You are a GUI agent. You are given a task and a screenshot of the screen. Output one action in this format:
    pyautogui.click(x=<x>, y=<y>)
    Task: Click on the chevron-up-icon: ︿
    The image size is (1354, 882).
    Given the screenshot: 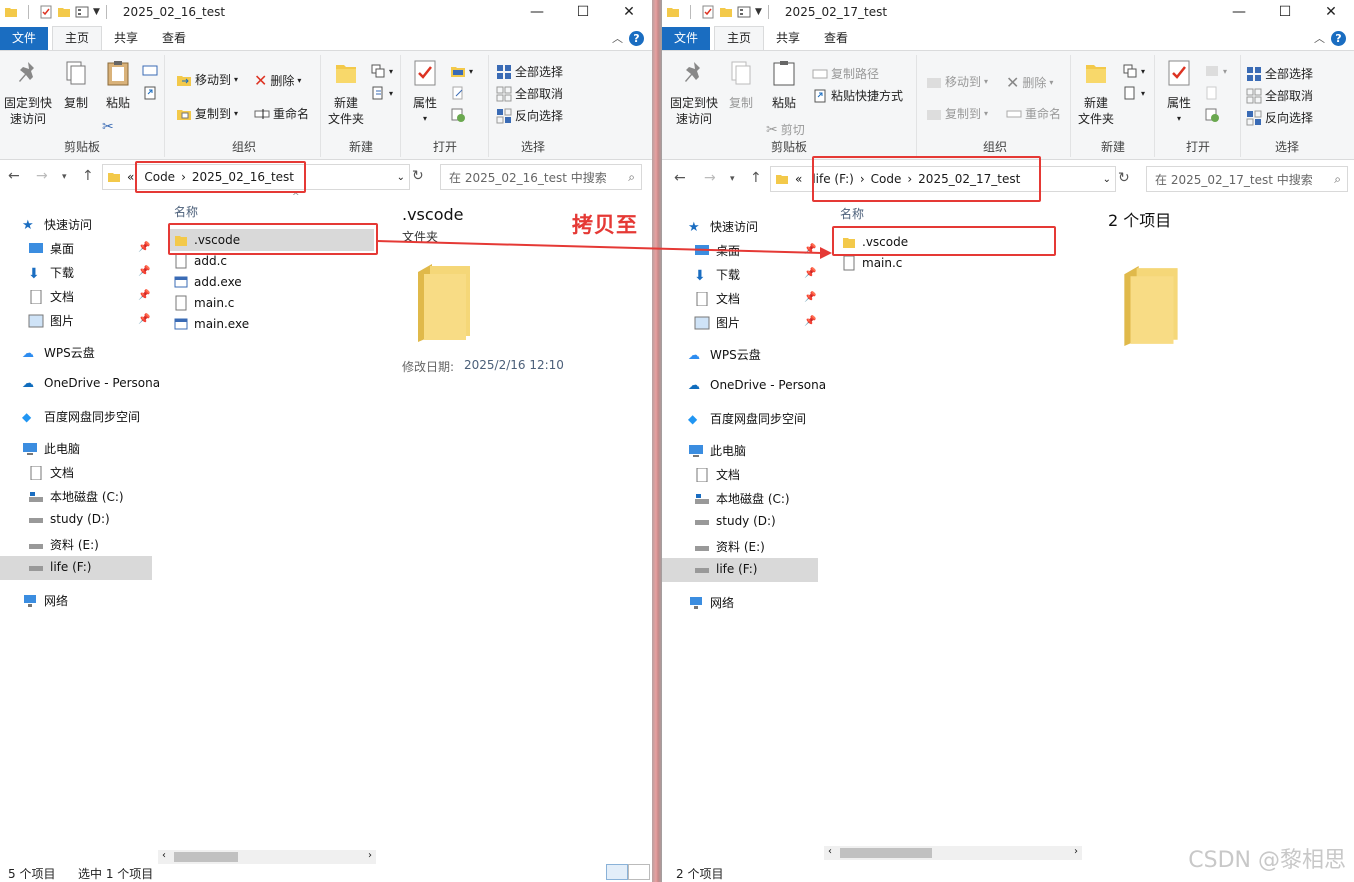 What is the action you would take?
    pyautogui.click(x=1319, y=38)
    